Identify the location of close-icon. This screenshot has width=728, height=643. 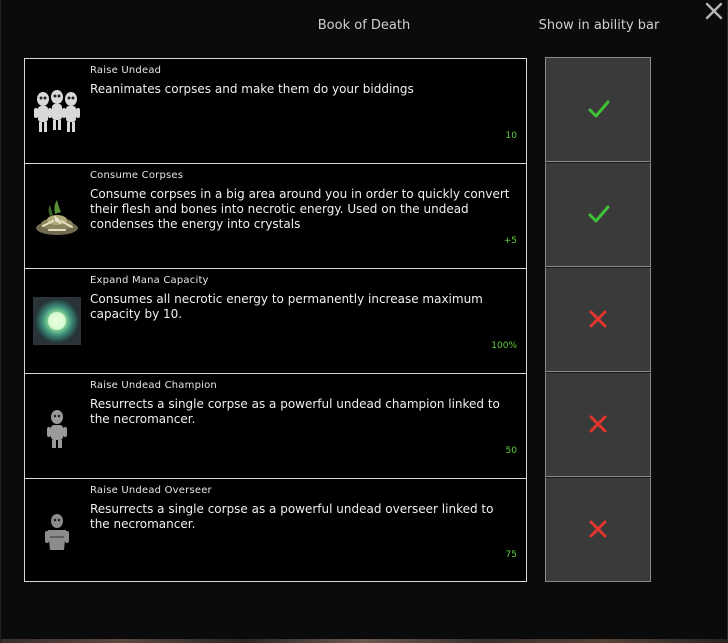
(714, 11).